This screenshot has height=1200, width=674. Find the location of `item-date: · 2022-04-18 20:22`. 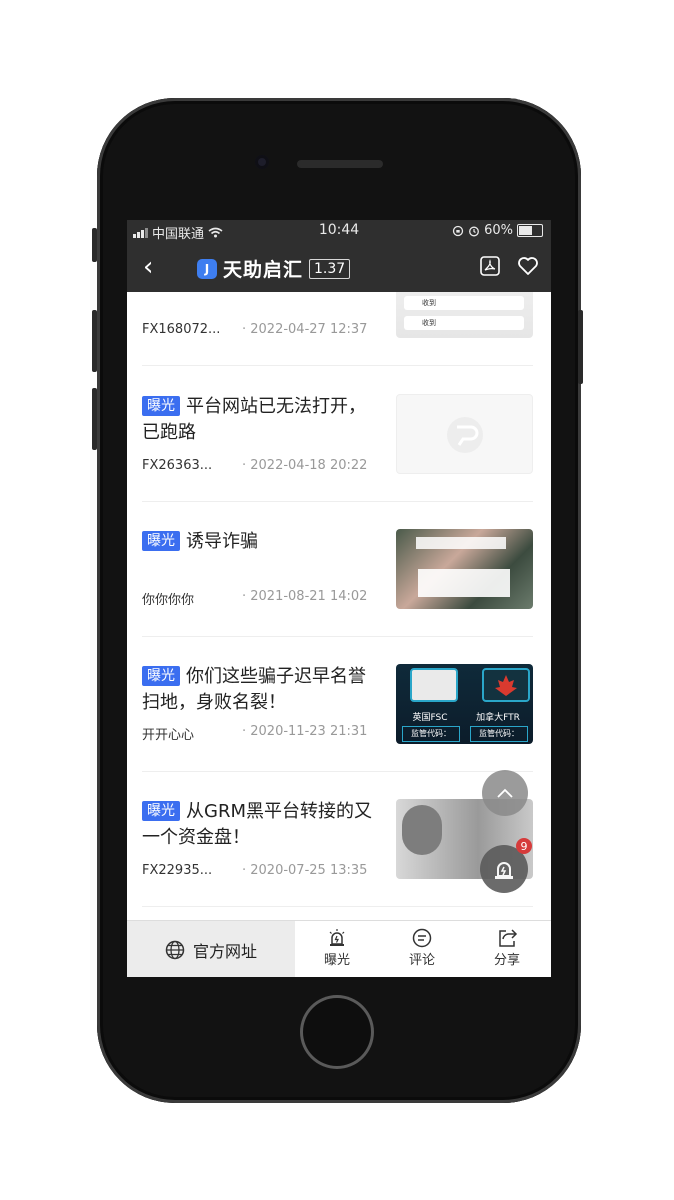

item-date: · 2022-04-18 20:22 is located at coordinates (305, 465).